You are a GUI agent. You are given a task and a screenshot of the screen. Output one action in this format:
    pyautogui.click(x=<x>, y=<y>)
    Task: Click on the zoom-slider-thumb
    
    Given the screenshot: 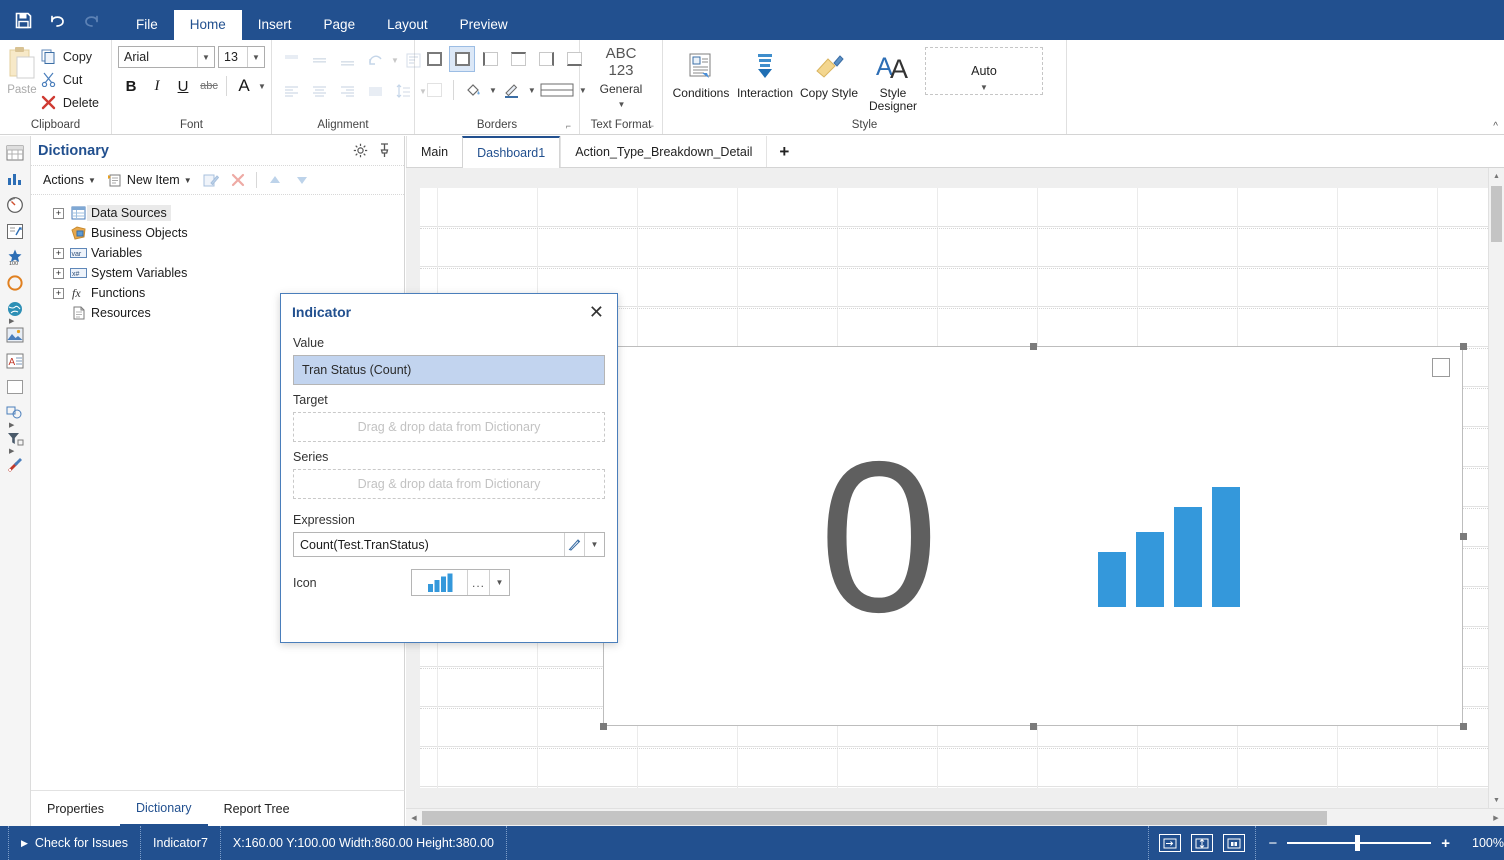 What is the action you would take?
    pyautogui.click(x=1358, y=843)
    